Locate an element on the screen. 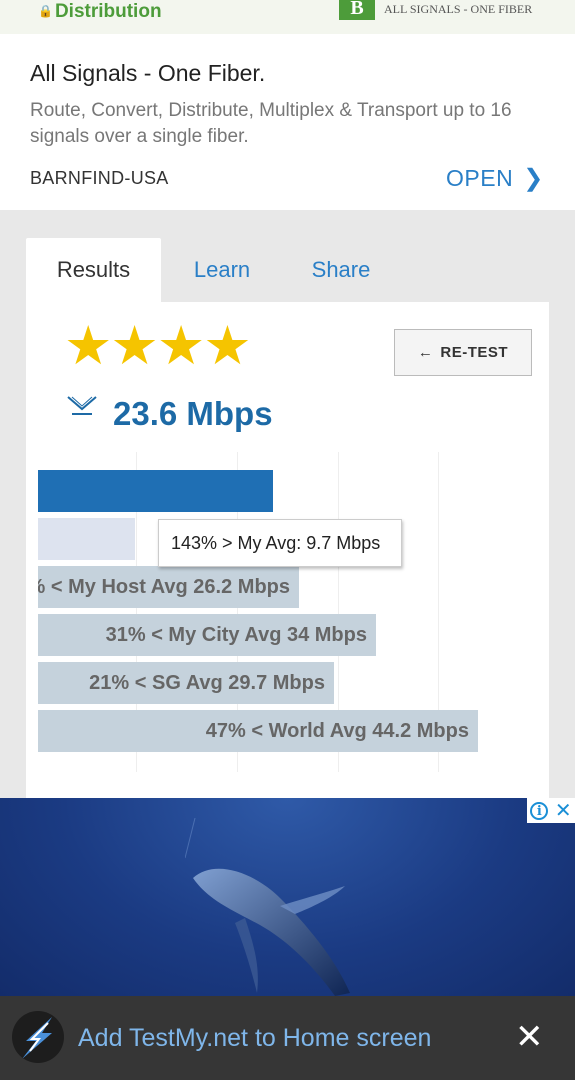  bar-label: 31% < My City Avg 34 Mbps is located at coordinates (236, 635).